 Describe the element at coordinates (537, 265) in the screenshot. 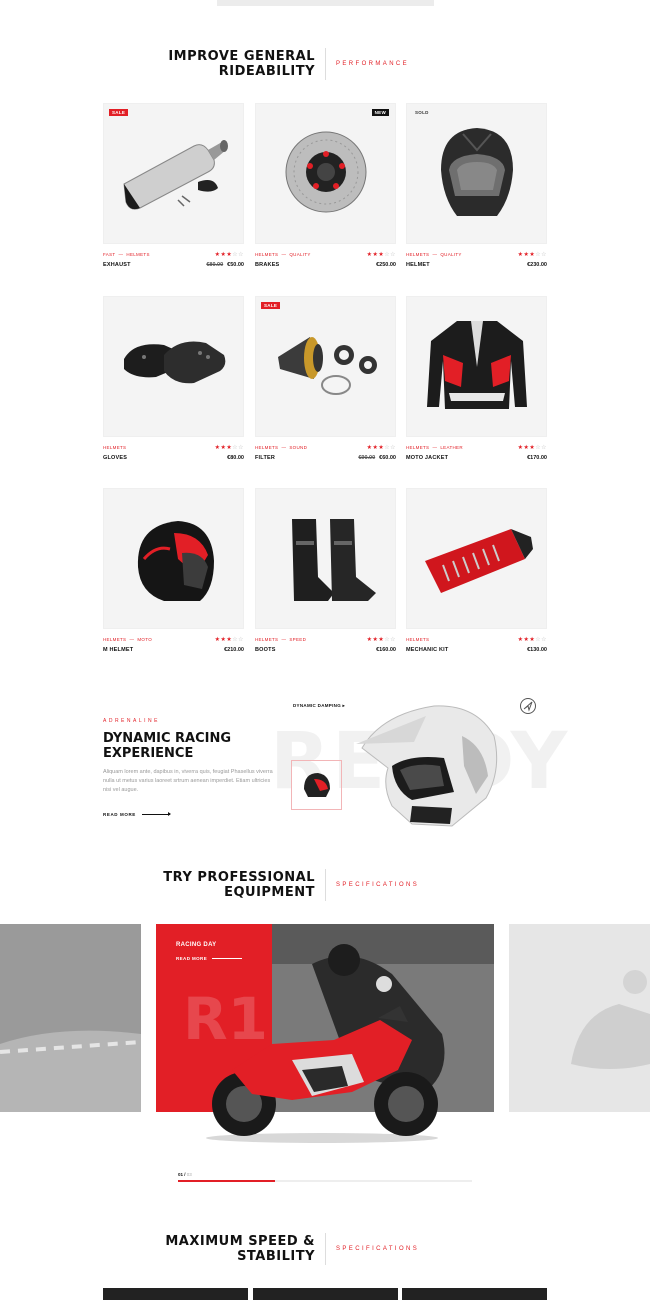

I see `product-price: €230.00` at that location.